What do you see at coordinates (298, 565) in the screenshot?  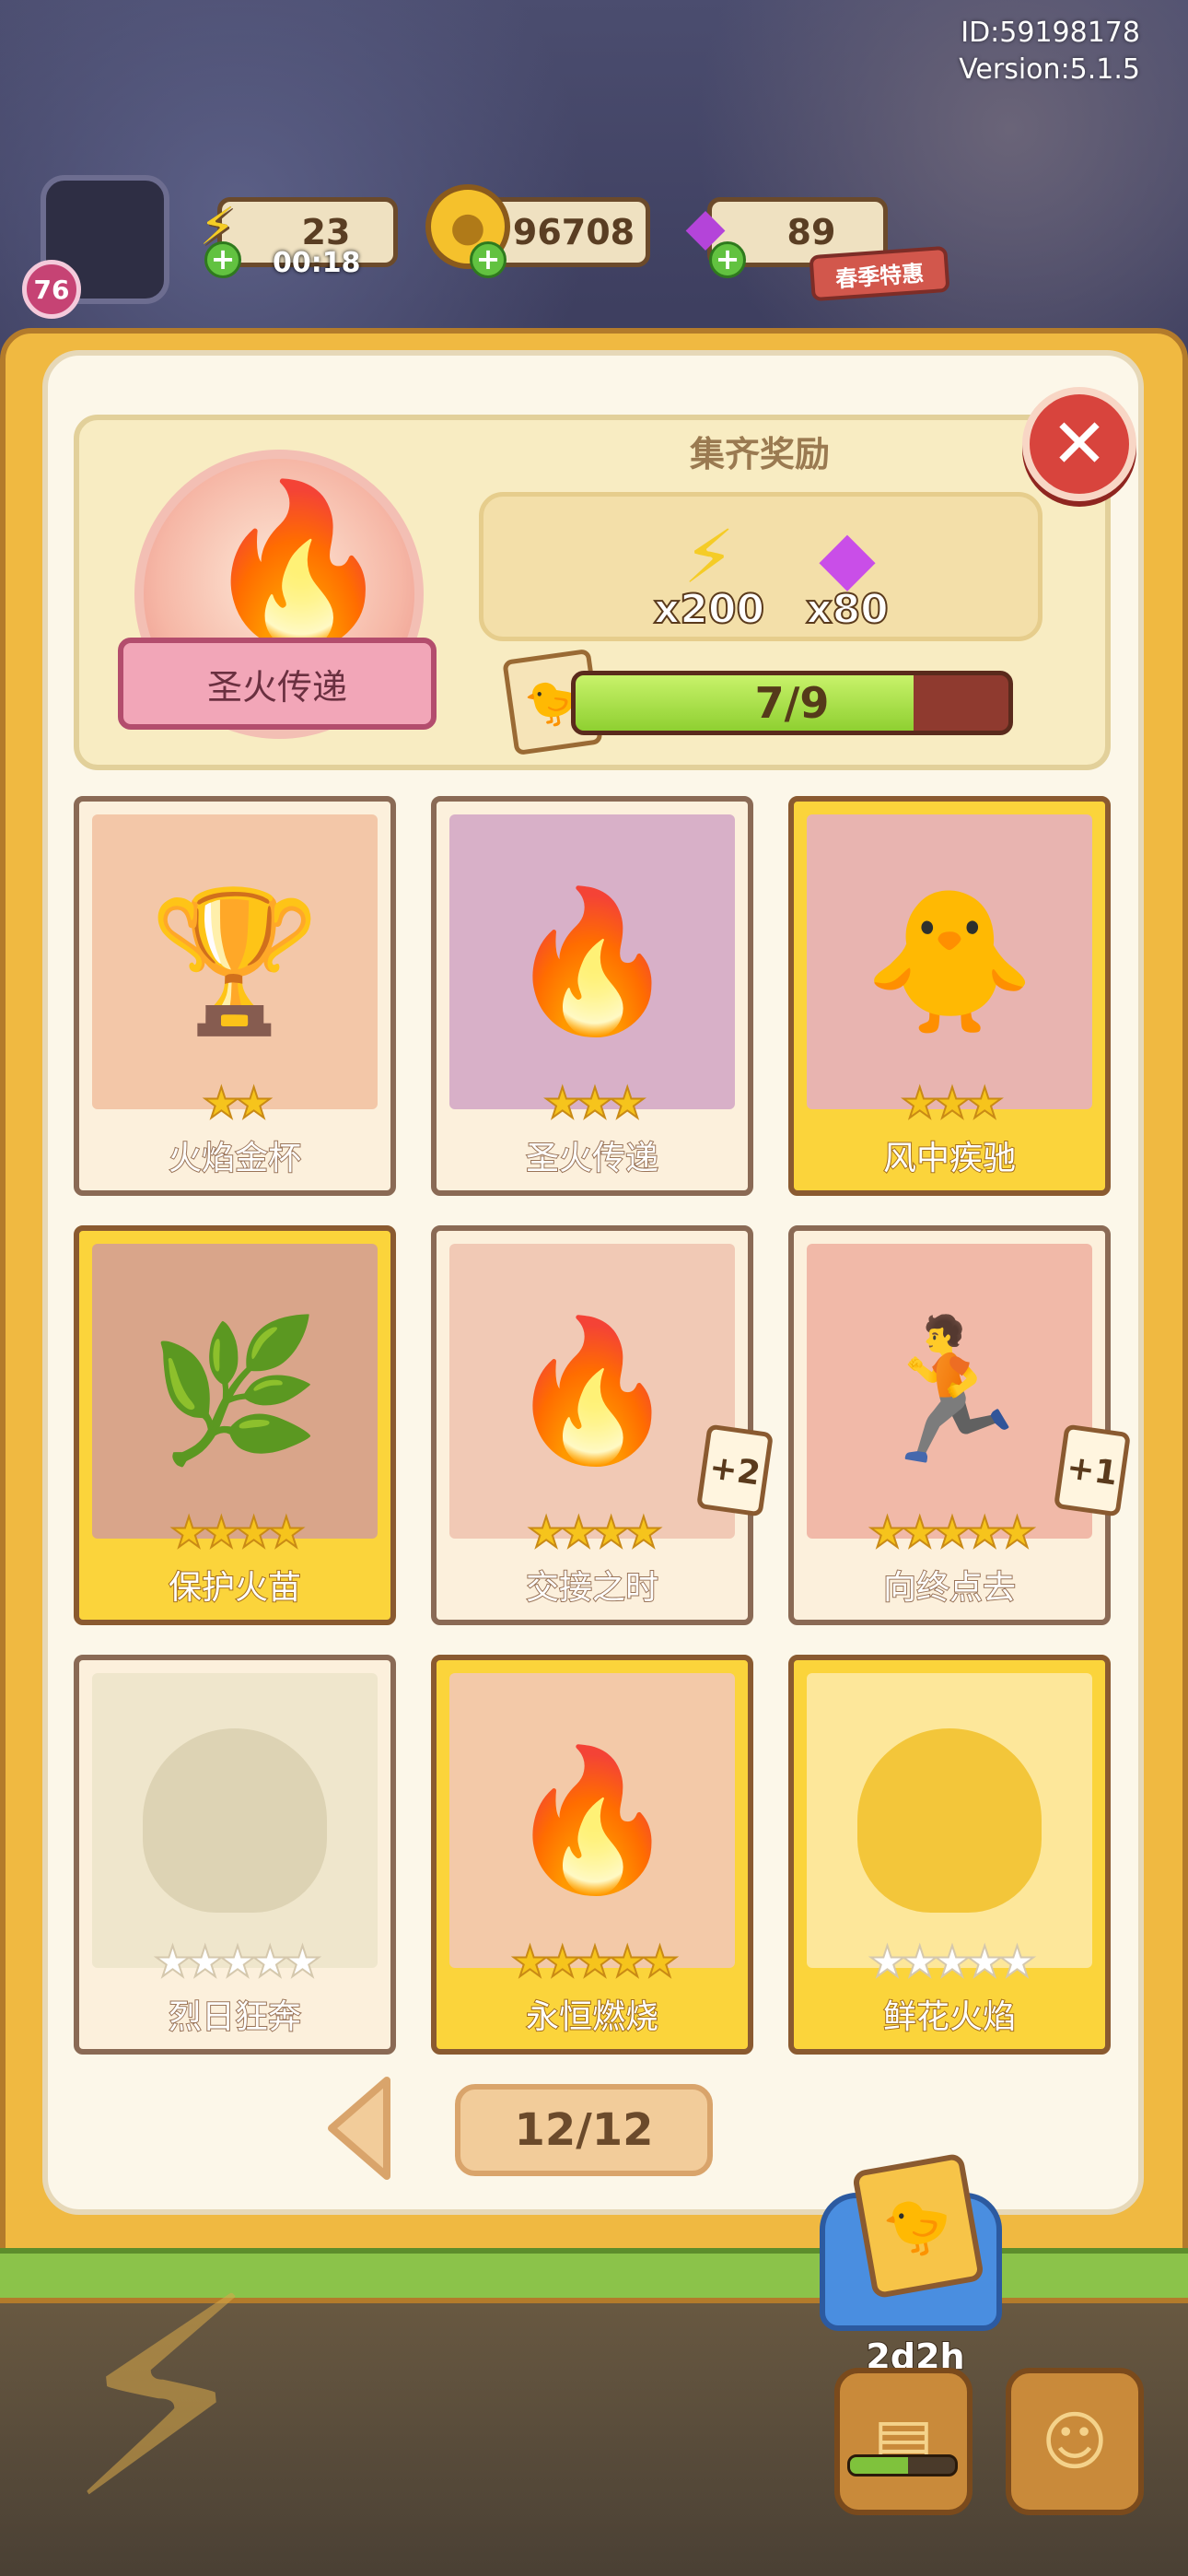 I see `torch-flame-icon: 🔥` at bounding box center [298, 565].